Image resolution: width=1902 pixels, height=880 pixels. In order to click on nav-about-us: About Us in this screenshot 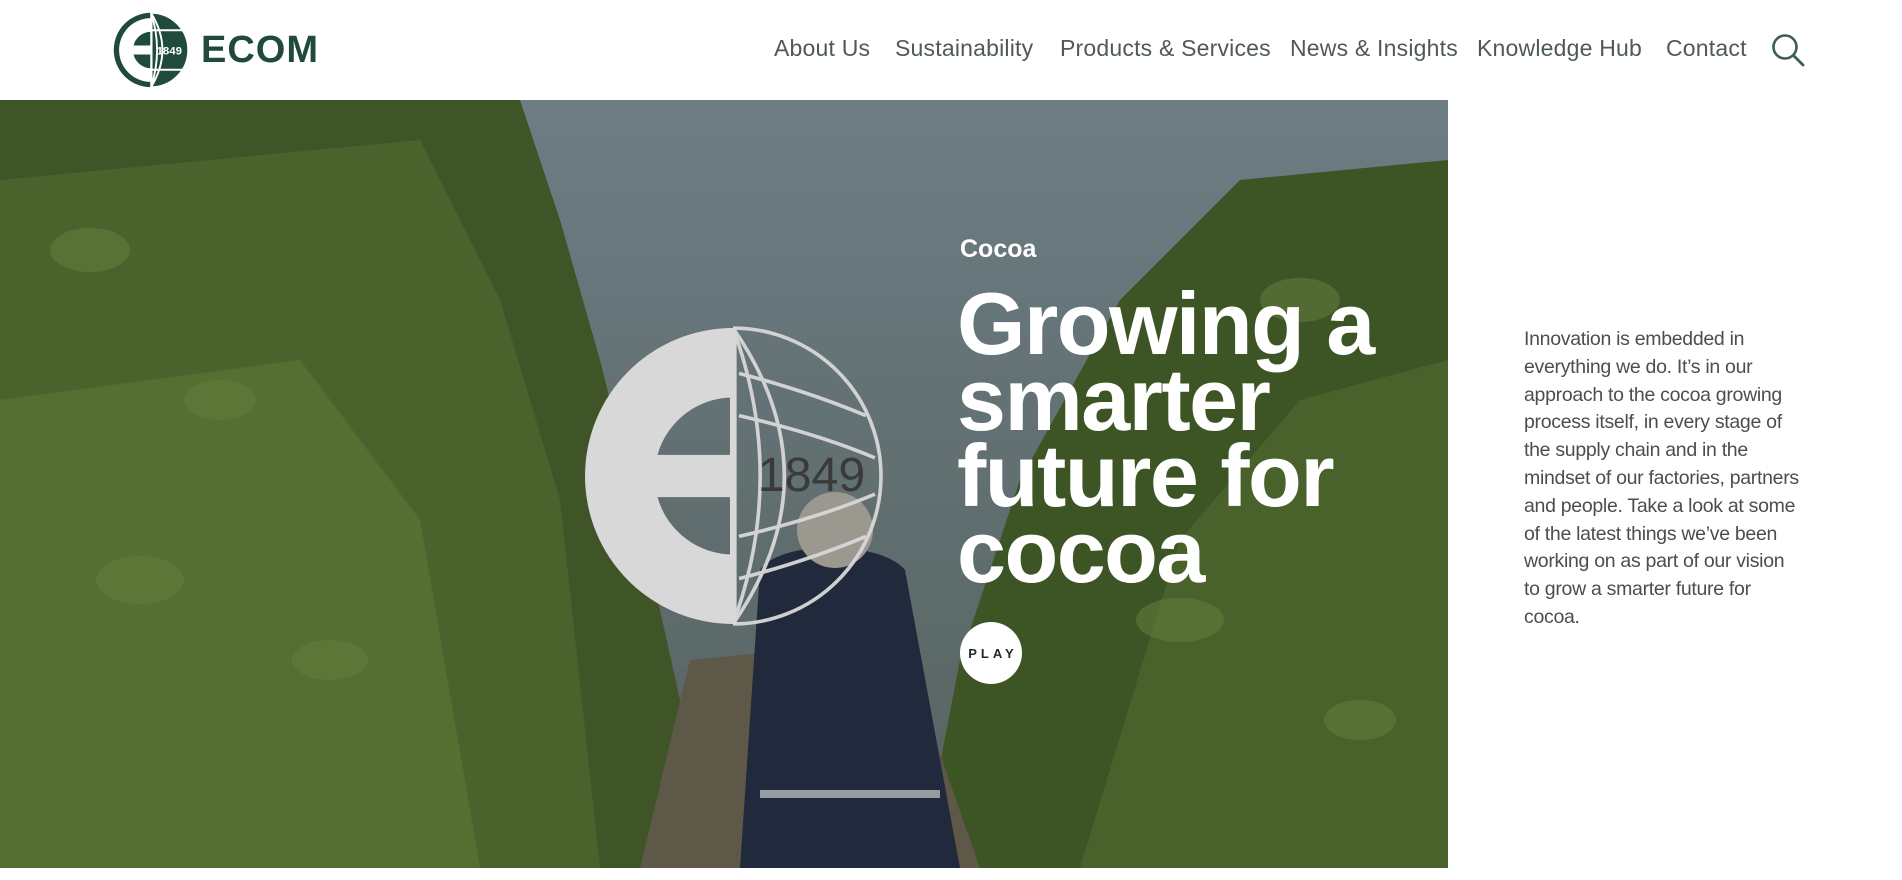, I will do `click(822, 48)`.